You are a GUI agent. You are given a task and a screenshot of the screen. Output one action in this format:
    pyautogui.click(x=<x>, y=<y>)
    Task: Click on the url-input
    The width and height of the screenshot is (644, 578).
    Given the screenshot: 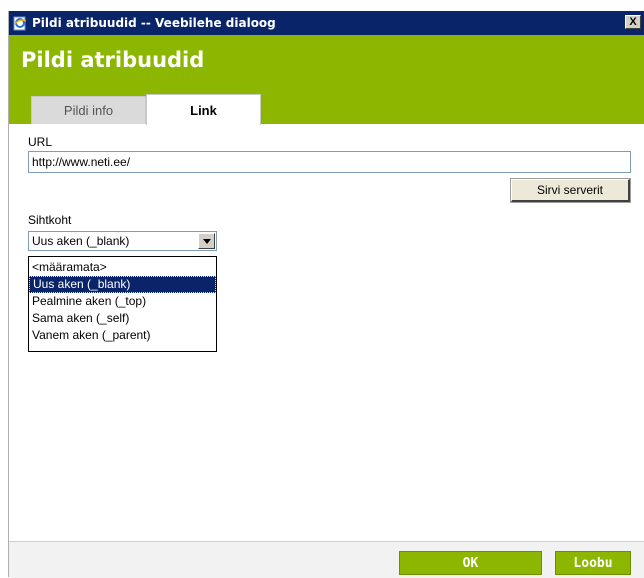 What is the action you would take?
    pyautogui.click(x=329, y=162)
    